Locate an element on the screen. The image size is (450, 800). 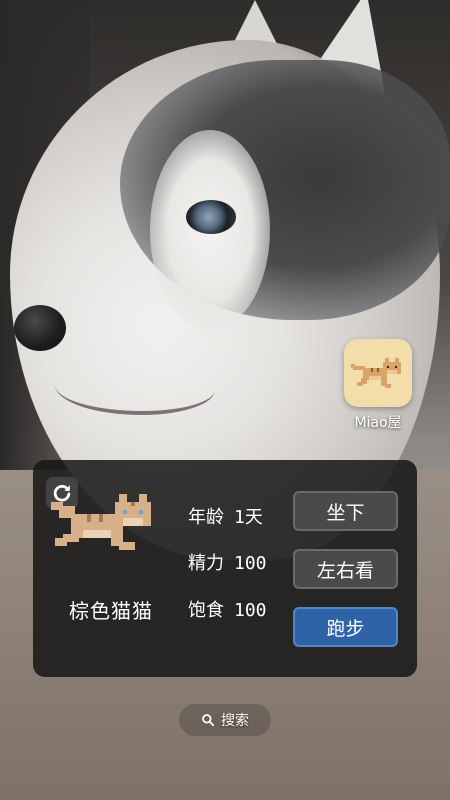
sit-button: 坐下 is located at coordinates (345, 511).